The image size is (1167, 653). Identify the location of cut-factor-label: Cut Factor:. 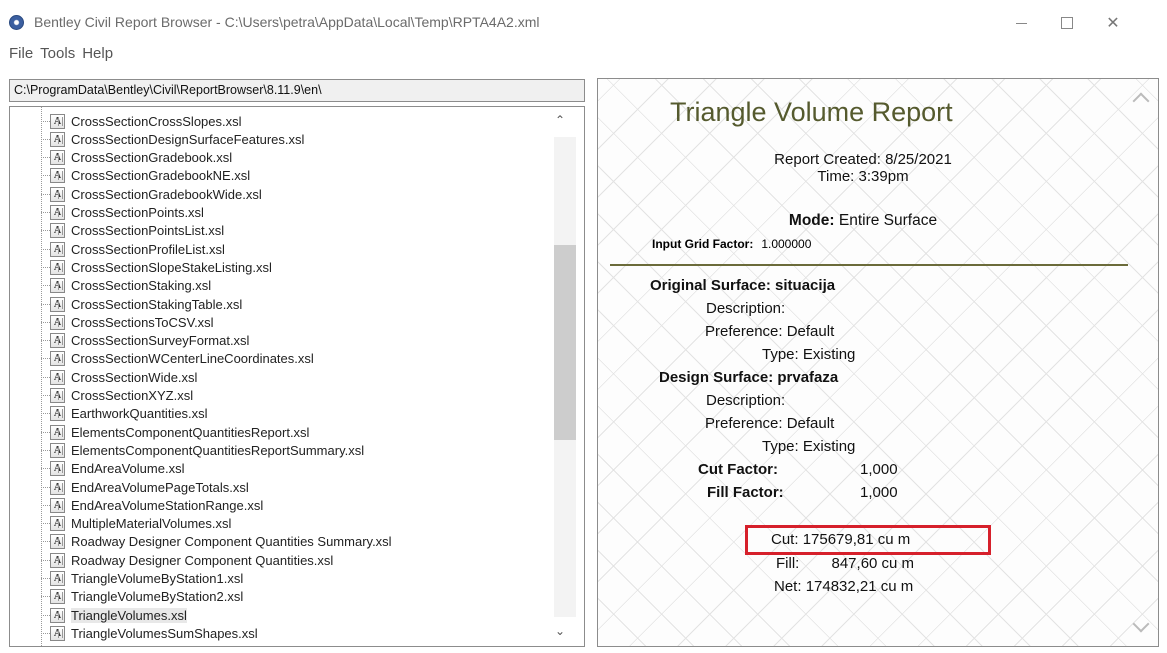
(738, 469).